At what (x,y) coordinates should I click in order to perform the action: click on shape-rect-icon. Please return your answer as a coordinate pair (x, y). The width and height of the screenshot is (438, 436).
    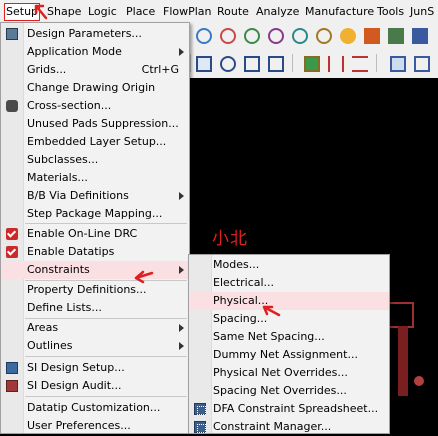
    Looking at the image, I should click on (204, 64).